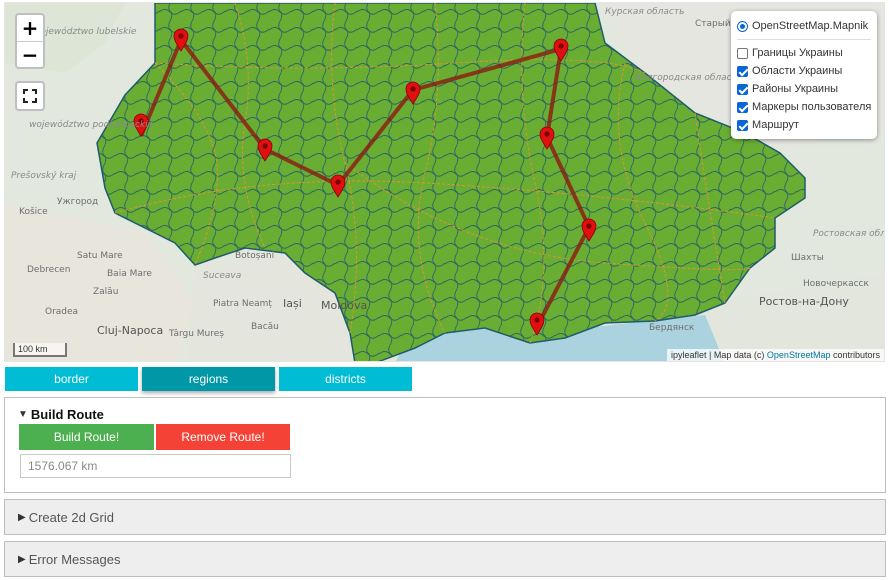  Describe the element at coordinates (345, 379) in the screenshot. I see `districts-button: districts` at that location.